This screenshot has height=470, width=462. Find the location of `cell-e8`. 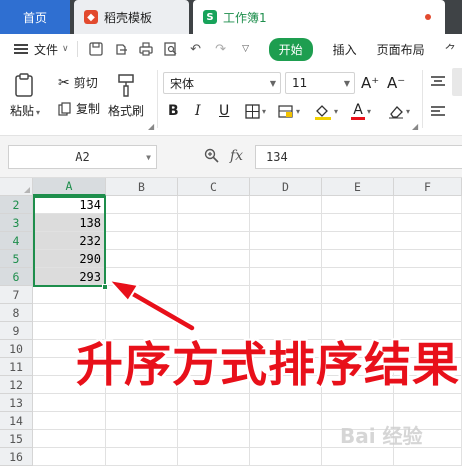

cell-e8 is located at coordinates (358, 313).